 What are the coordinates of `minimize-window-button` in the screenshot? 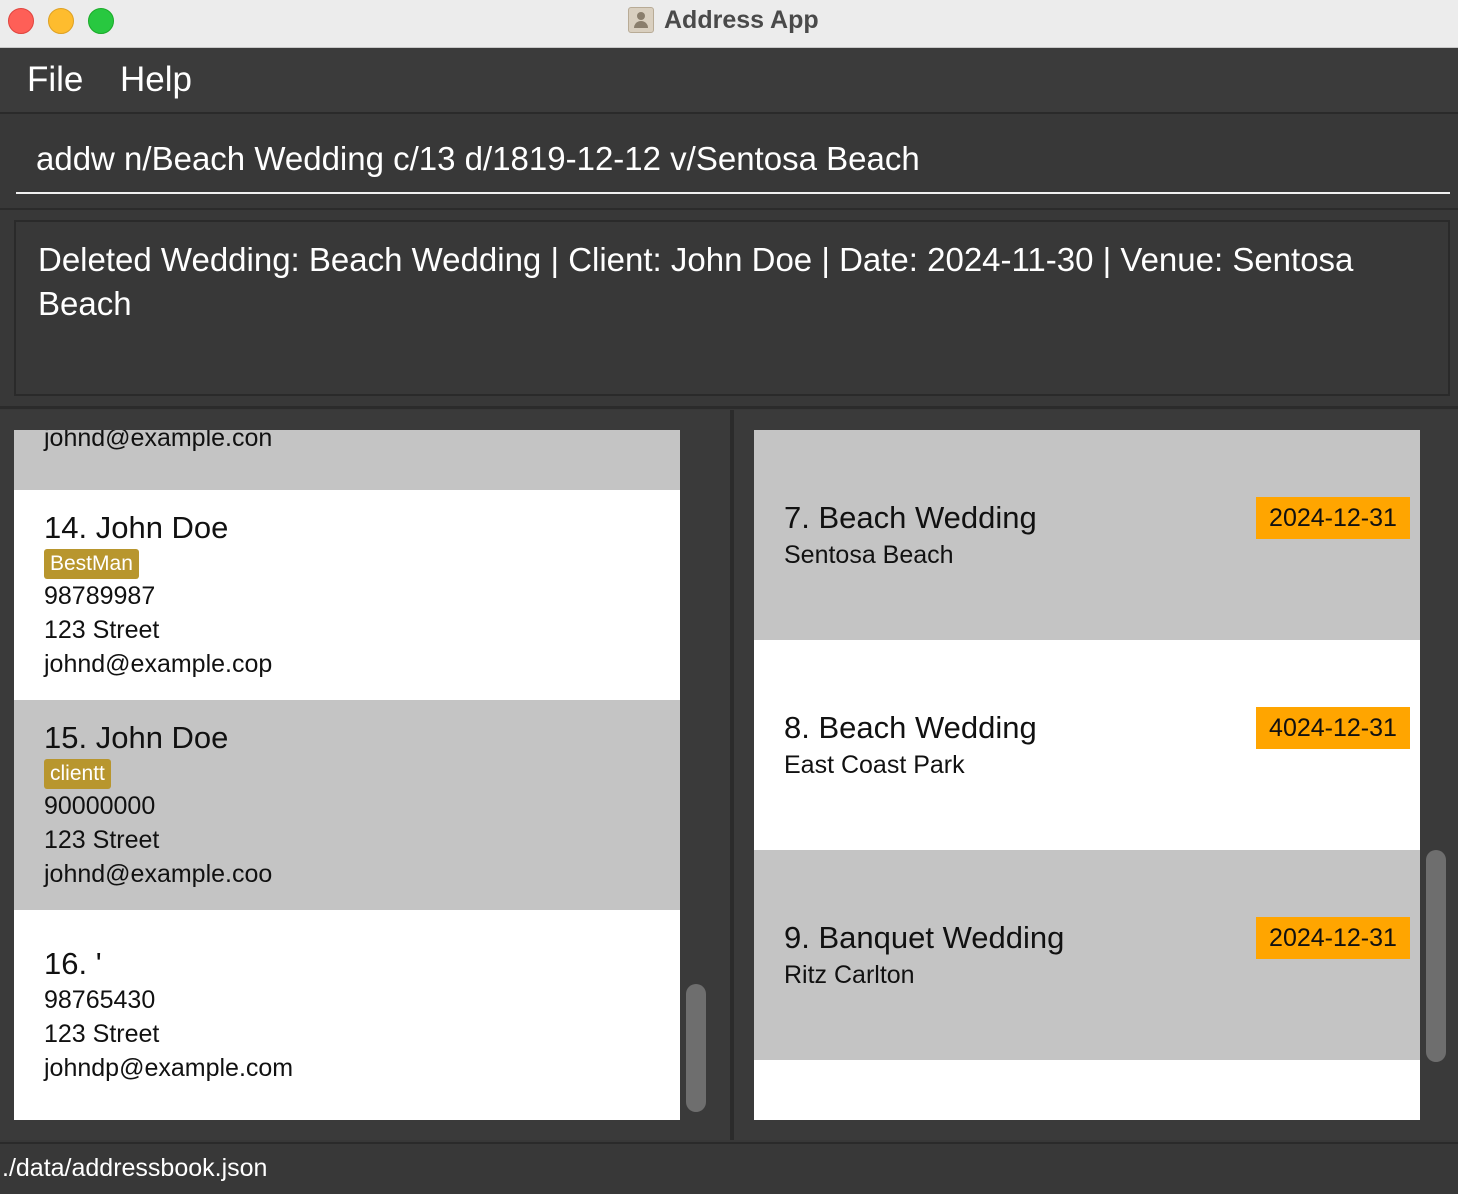 It's located at (61, 21).